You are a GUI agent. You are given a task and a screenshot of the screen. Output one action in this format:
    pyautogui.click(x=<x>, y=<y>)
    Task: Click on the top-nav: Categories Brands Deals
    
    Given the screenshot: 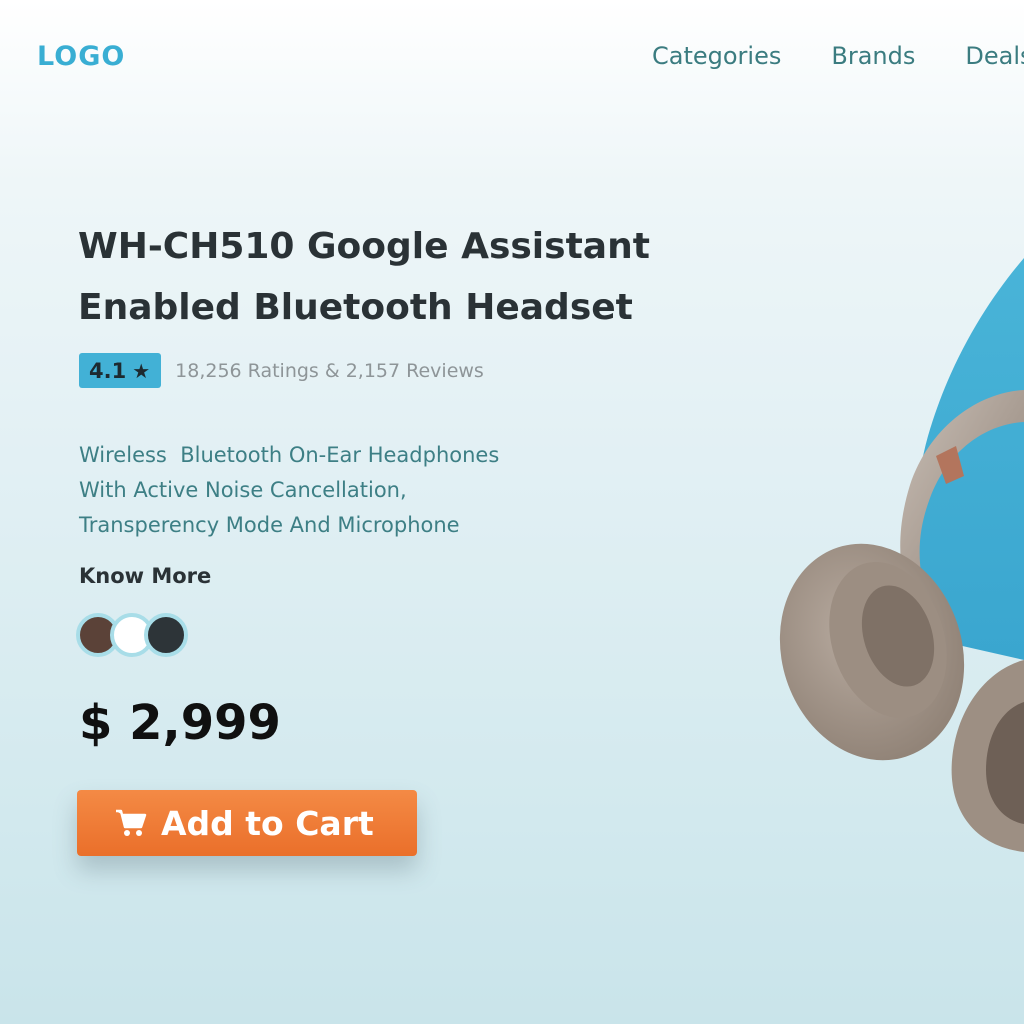 What is the action you would take?
    pyautogui.click(x=838, y=56)
    